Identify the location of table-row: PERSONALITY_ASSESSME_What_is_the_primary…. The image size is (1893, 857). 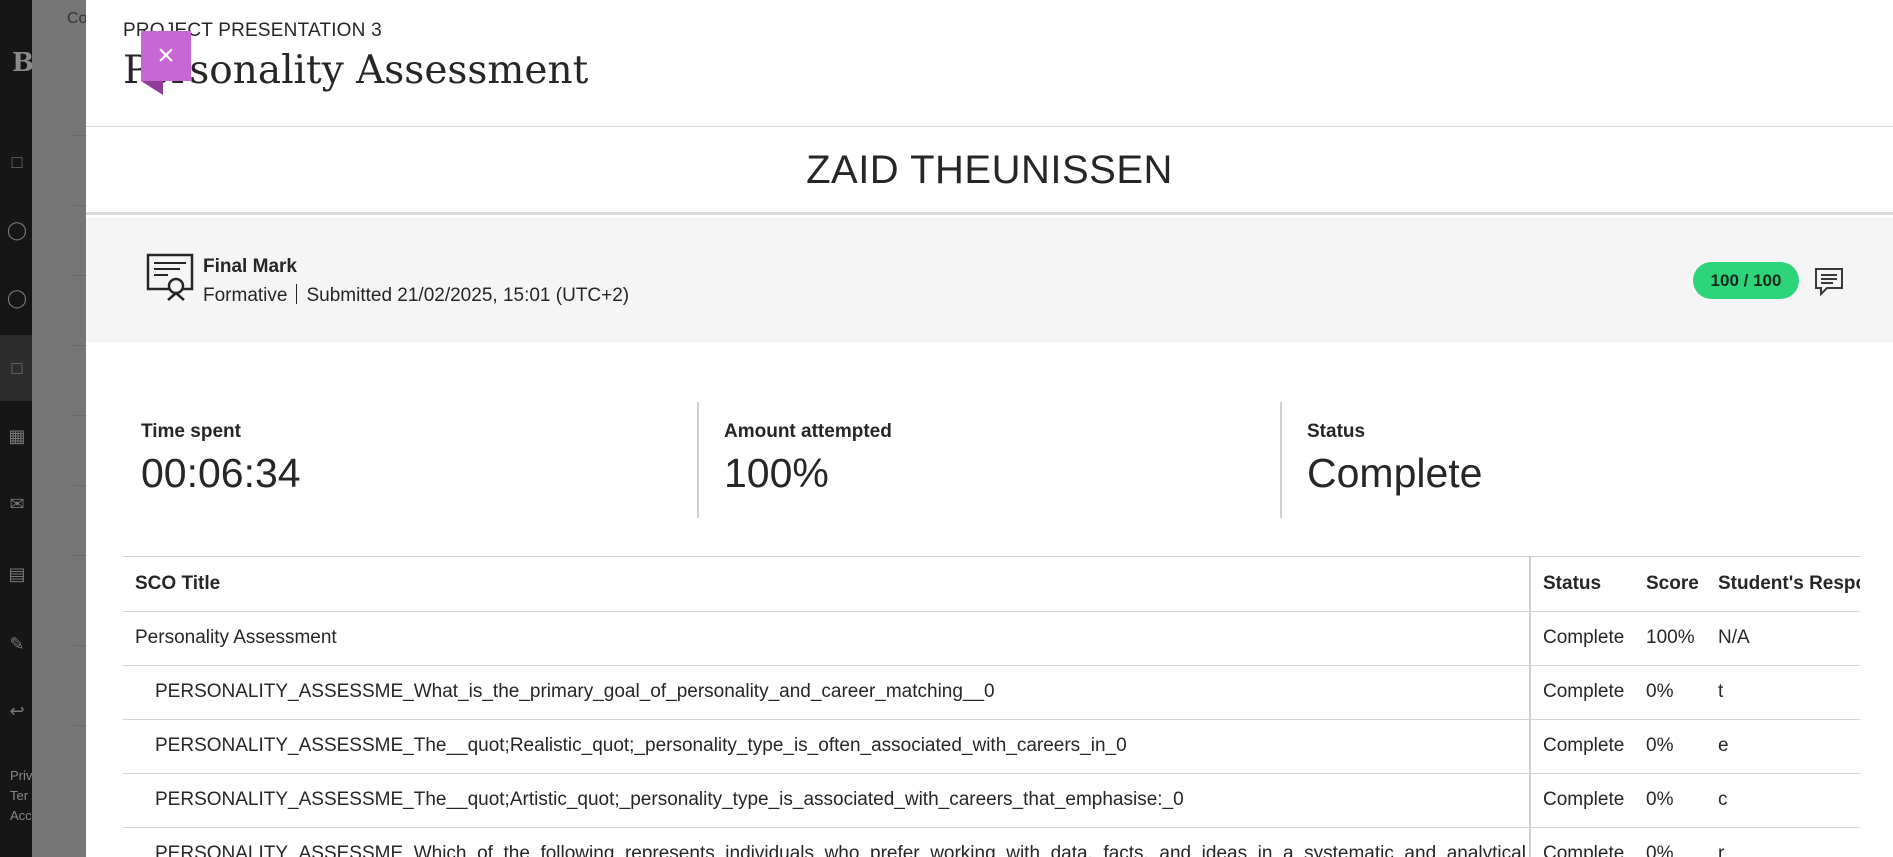
(991, 692).